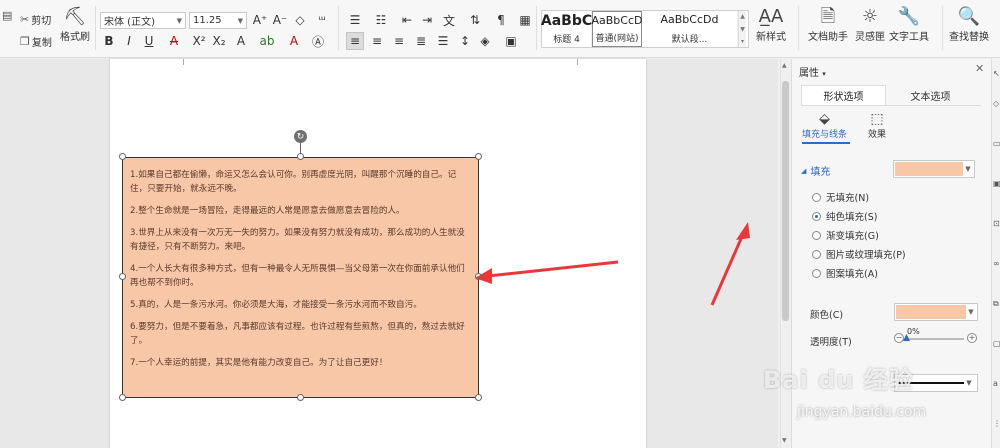 The image size is (1000, 448). What do you see at coordinates (824, 74) in the screenshot?
I see `chevron-down-icon: ▾` at bounding box center [824, 74].